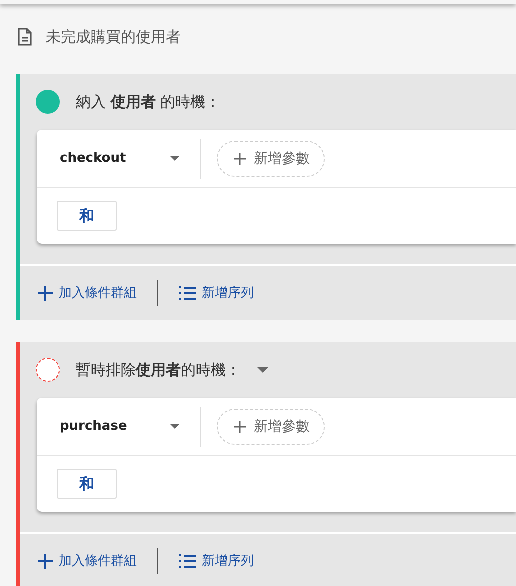 The height and width of the screenshot is (586, 516). I want to click on event-dropdown: checkout, so click(118, 158).